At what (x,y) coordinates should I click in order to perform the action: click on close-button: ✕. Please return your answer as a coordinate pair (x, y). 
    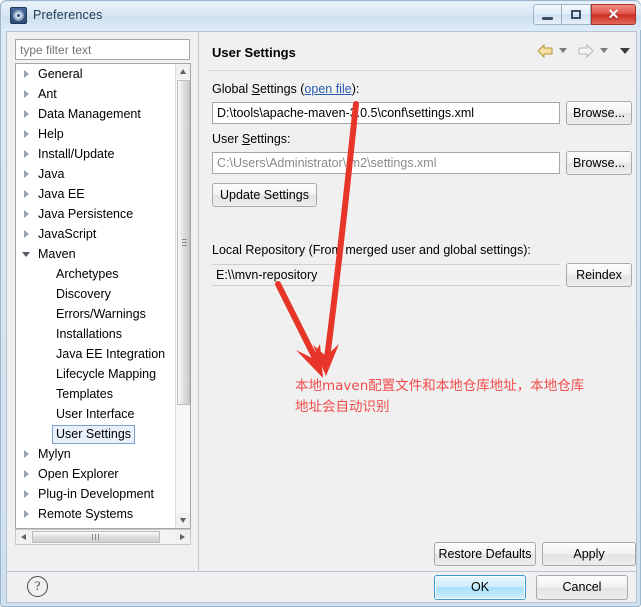
    Looking at the image, I should click on (613, 14).